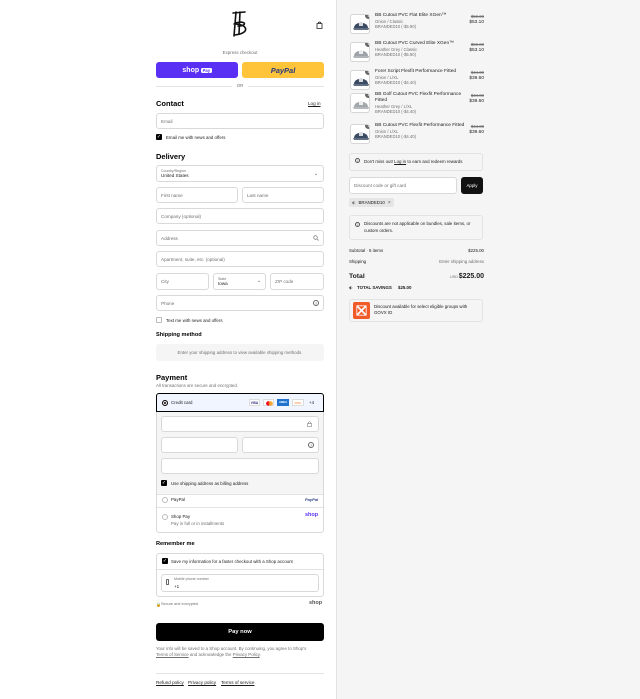 The width and height of the screenshot is (640, 699). Describe the element at coordinates (461, 261) in the screenshot. I see `shipping-value: Enter shipping address` at that location.